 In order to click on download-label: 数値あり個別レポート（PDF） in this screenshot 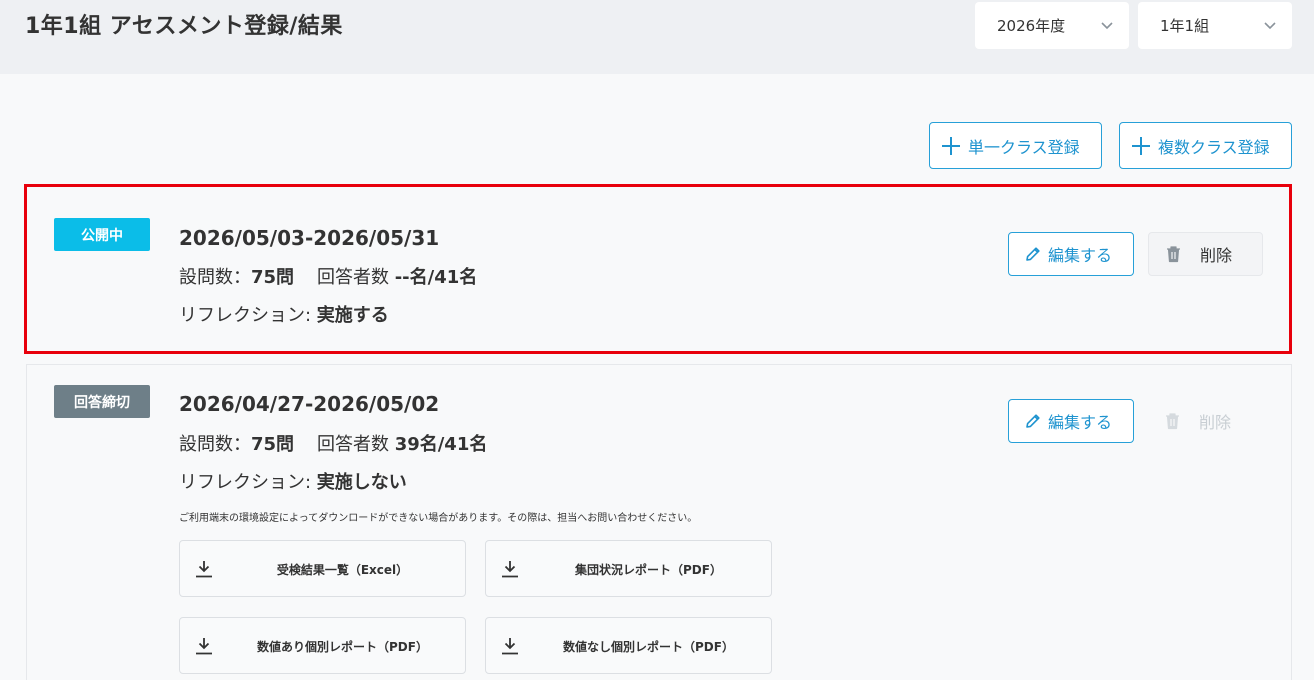, I will do `click(342, 647)`.